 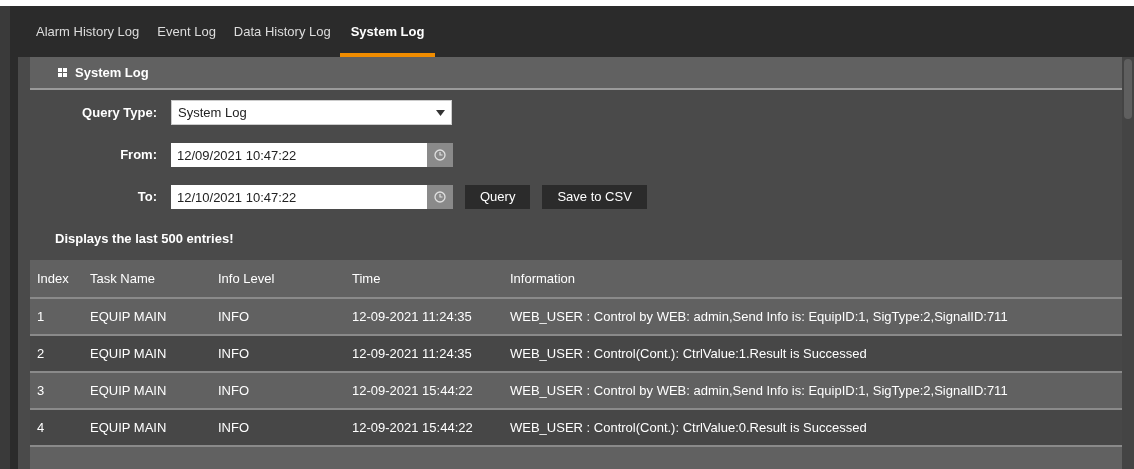 What do you see at coordinates (498, 197) in the screenshot?
I see `query-button: Query` at bounding box center [498, 197].